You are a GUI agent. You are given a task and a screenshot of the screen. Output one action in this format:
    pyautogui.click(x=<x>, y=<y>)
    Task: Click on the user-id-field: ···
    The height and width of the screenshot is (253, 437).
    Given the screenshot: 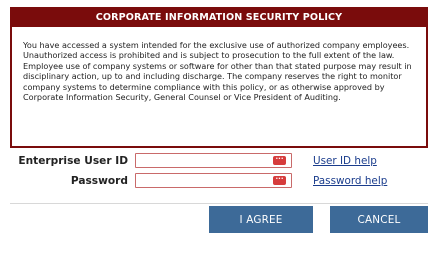 What is the action you would take?
    pyautogui.click(x=213, y=160)
    